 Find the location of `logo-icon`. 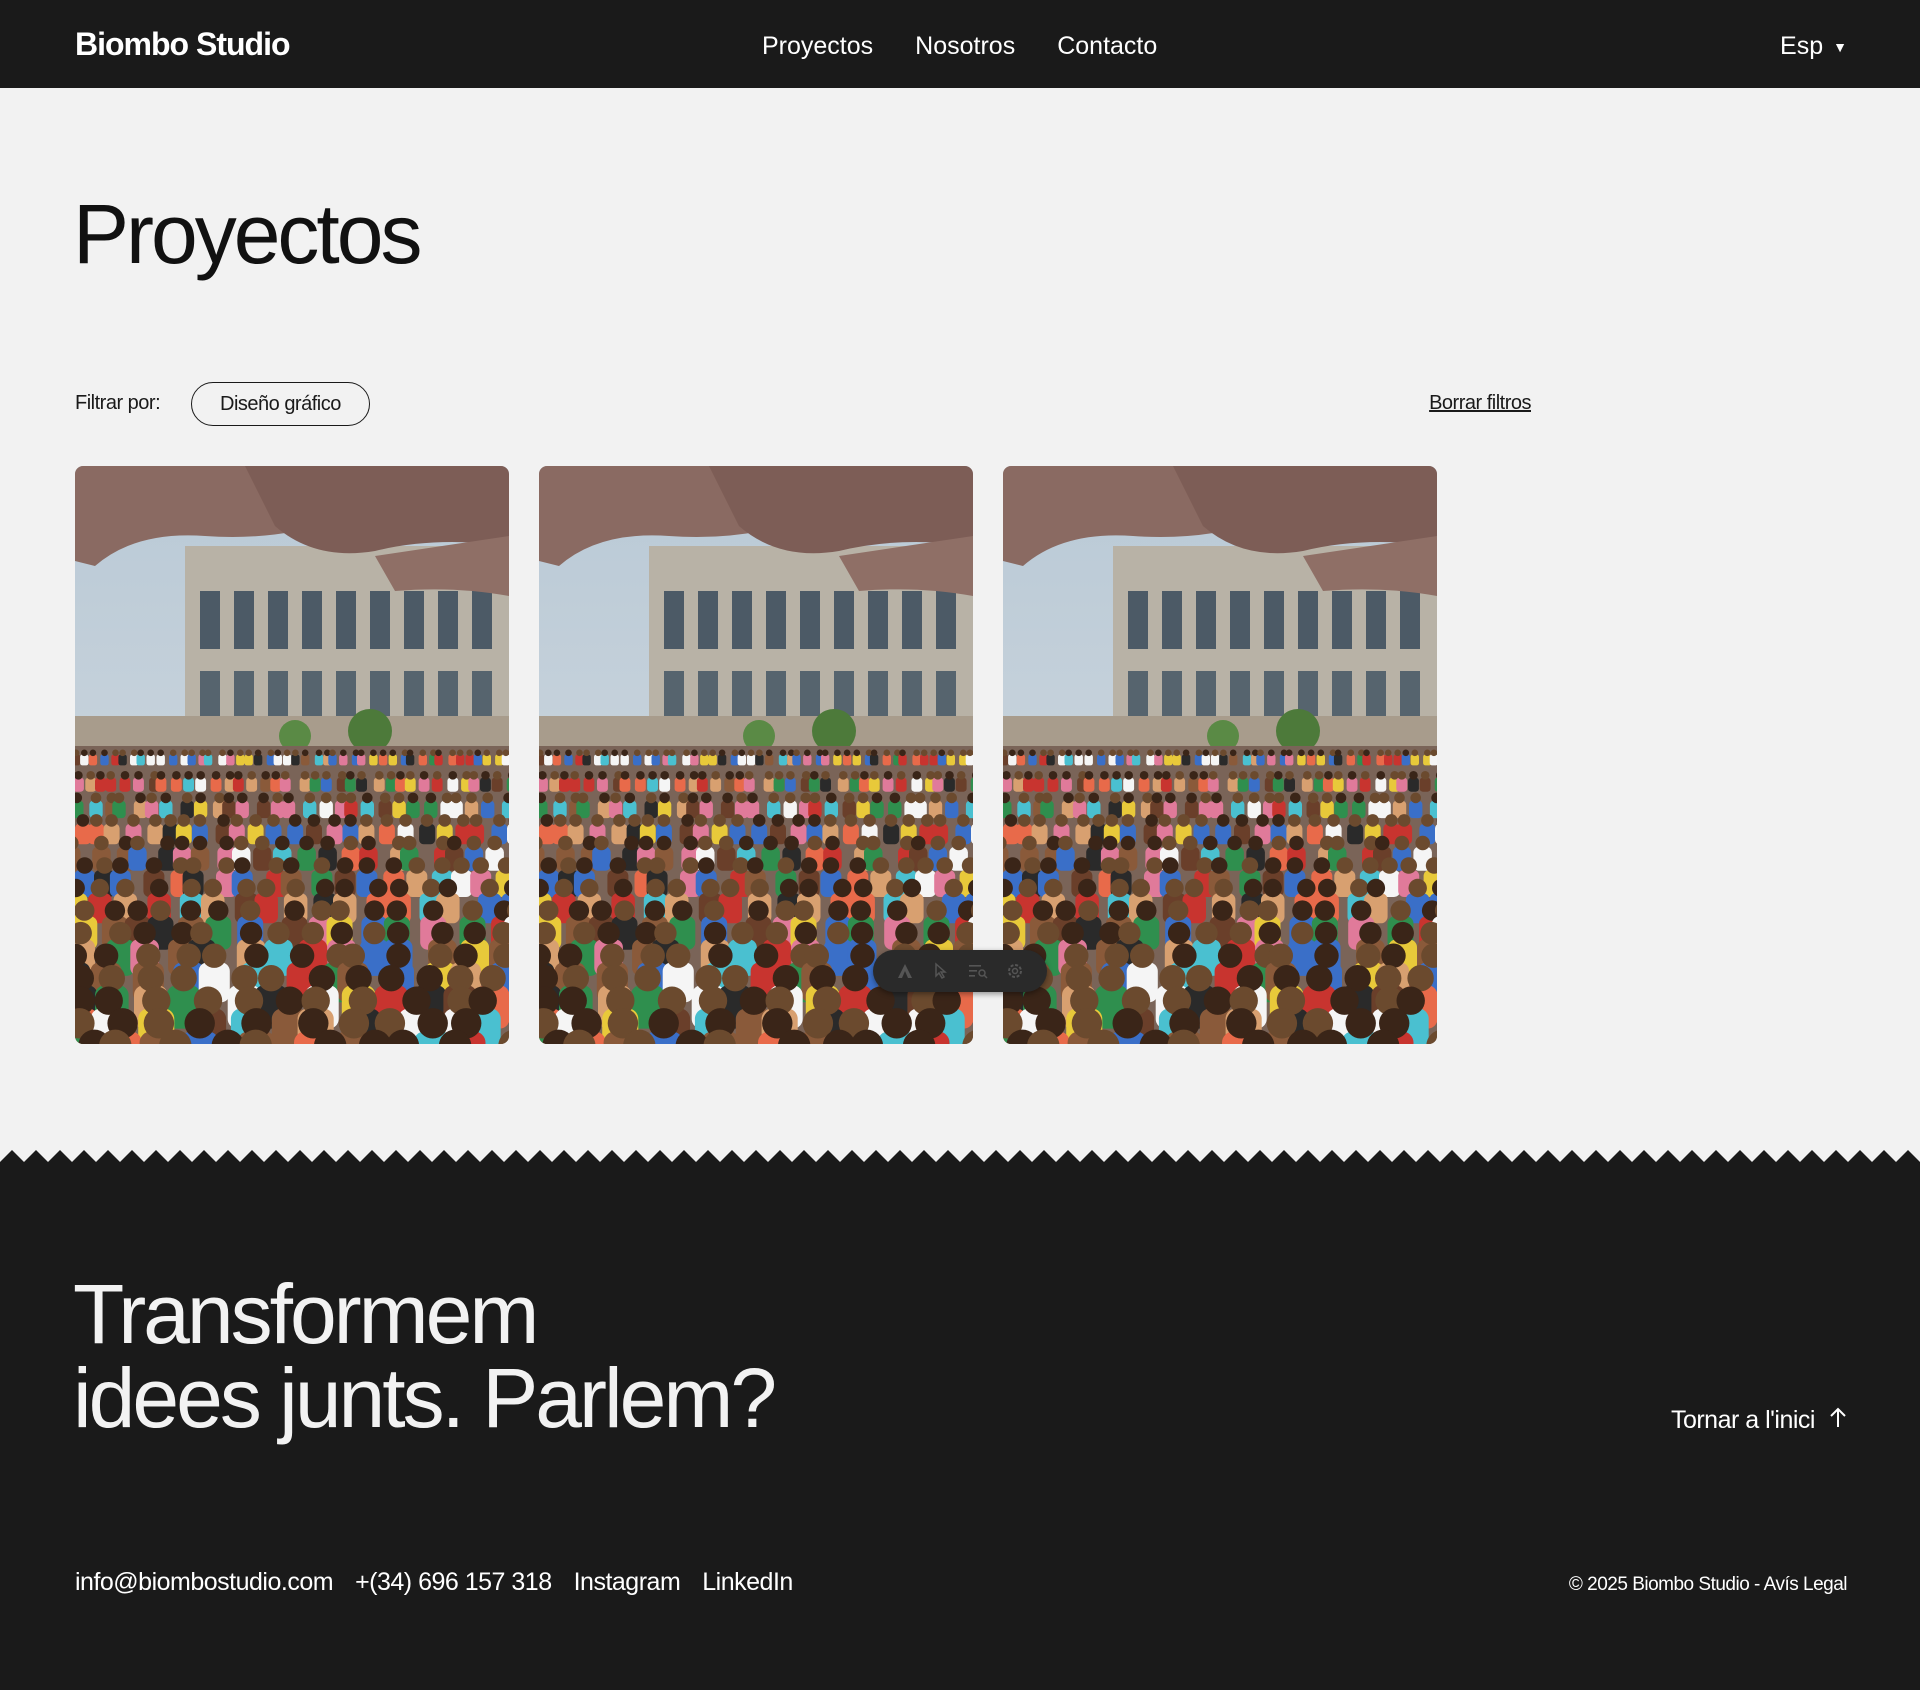

logo-icon is located at coordinates (905, 971).